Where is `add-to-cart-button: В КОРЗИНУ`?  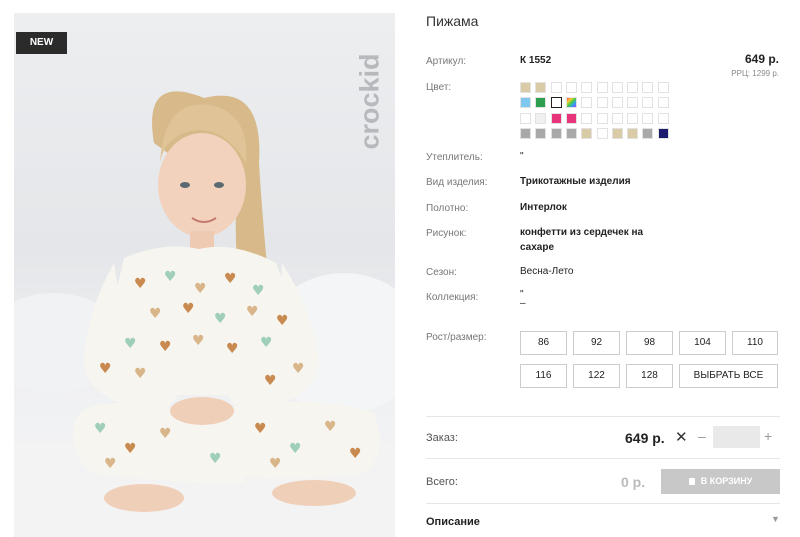 add-to-cart-button: В КОРЗИНУ is located at coordinates (720, 481).